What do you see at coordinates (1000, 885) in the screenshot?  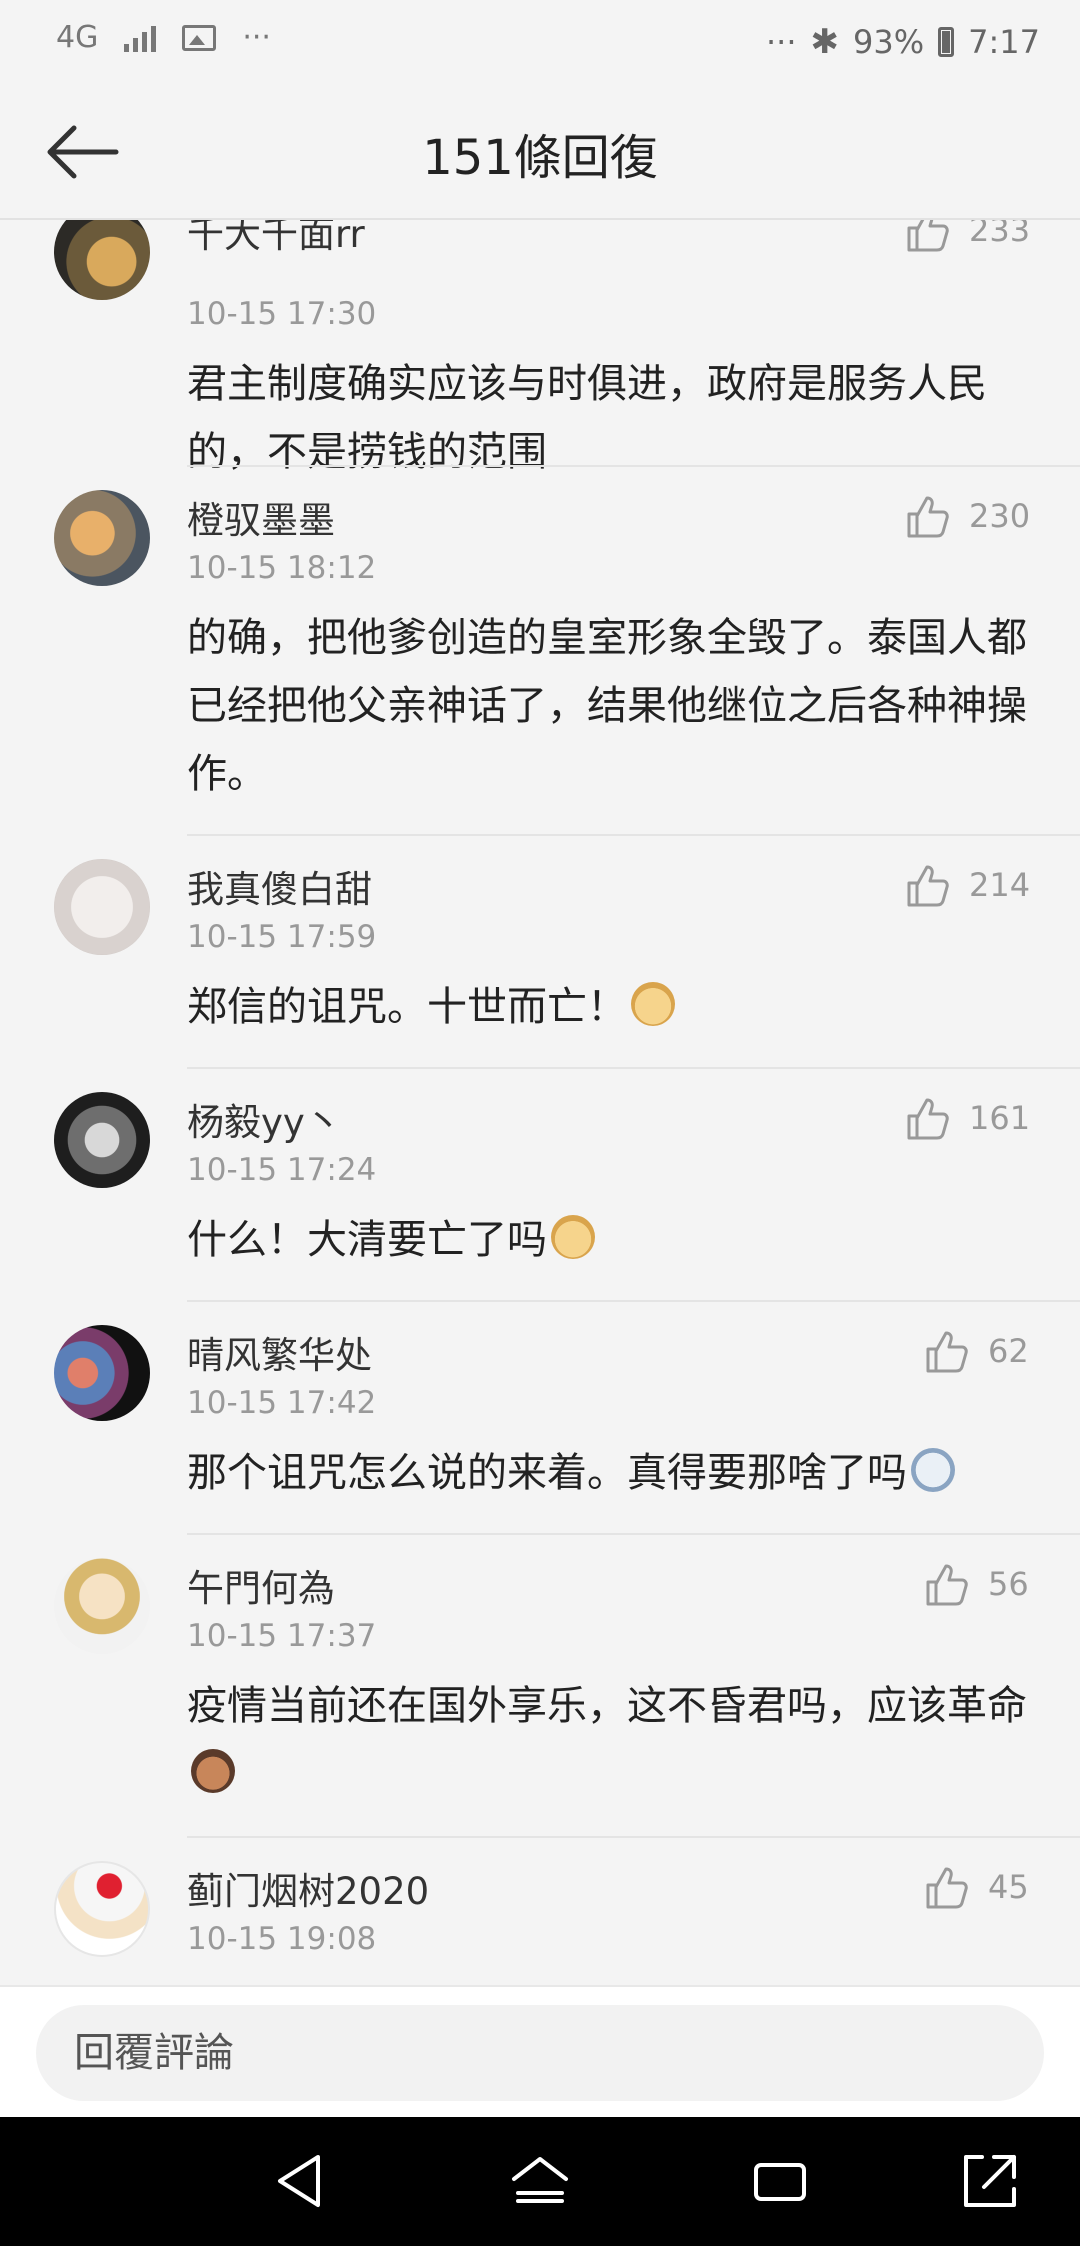 I see `like-count: 214` at bounding box center [1000, 885].